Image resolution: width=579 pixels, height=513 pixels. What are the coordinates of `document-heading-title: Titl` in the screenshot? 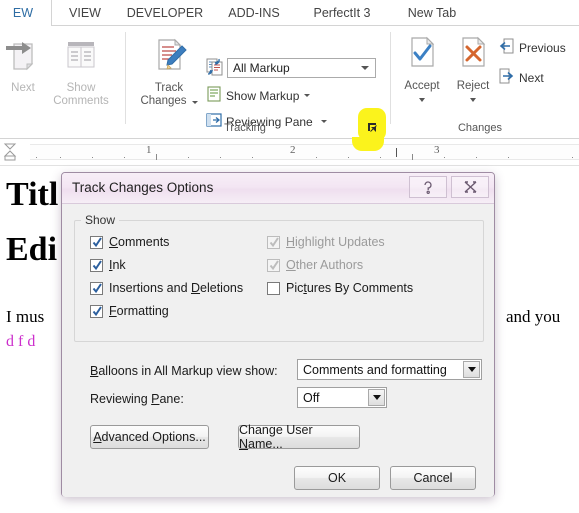 It's located at (32, 194).